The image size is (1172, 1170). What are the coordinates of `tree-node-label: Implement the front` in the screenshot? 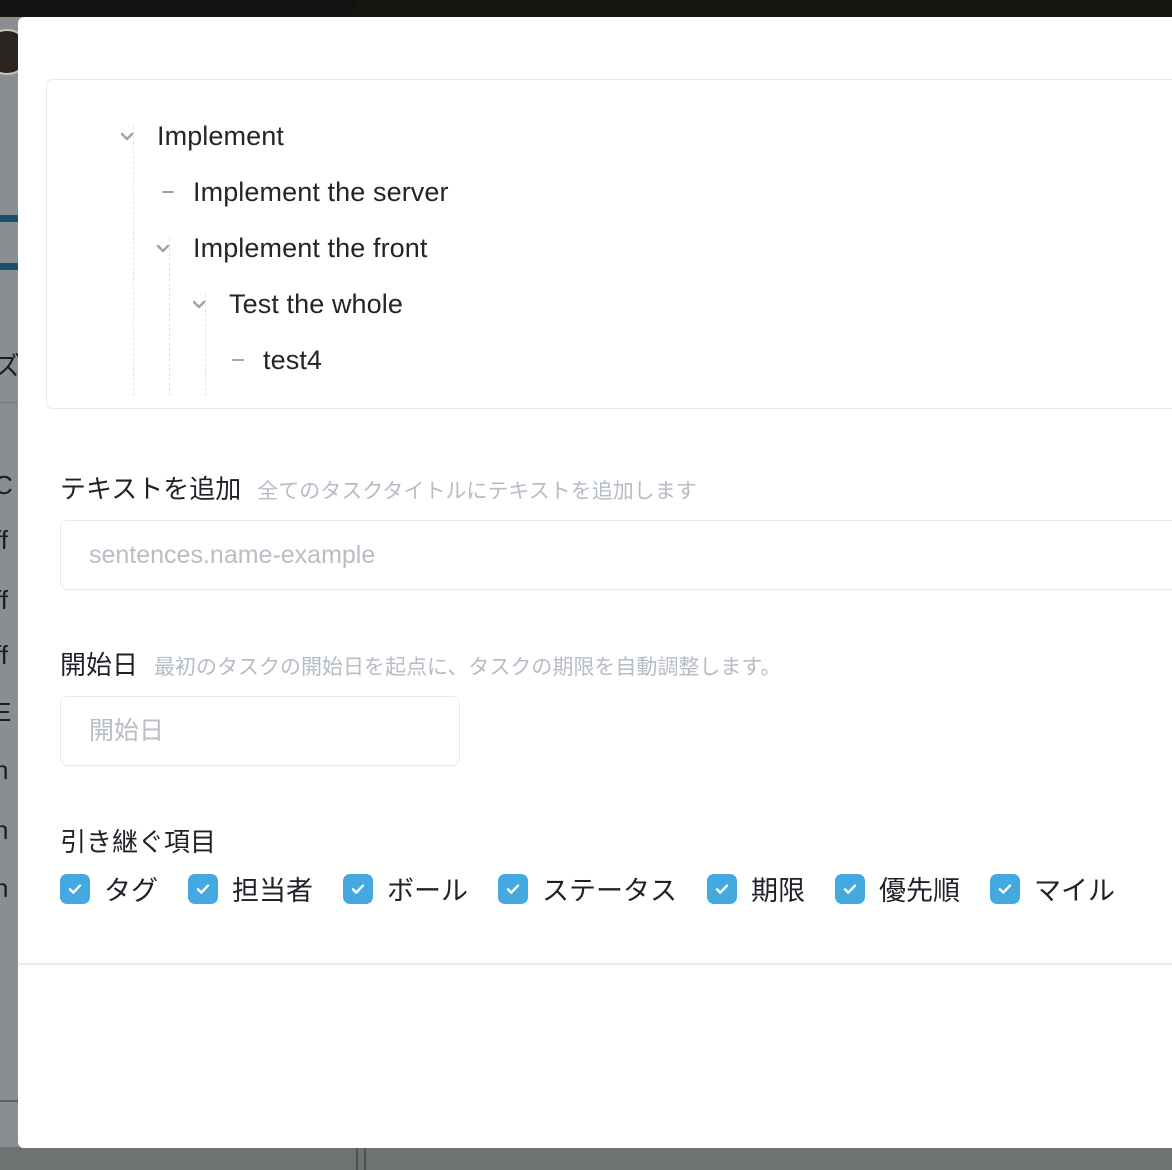 It's located at (310, 247).